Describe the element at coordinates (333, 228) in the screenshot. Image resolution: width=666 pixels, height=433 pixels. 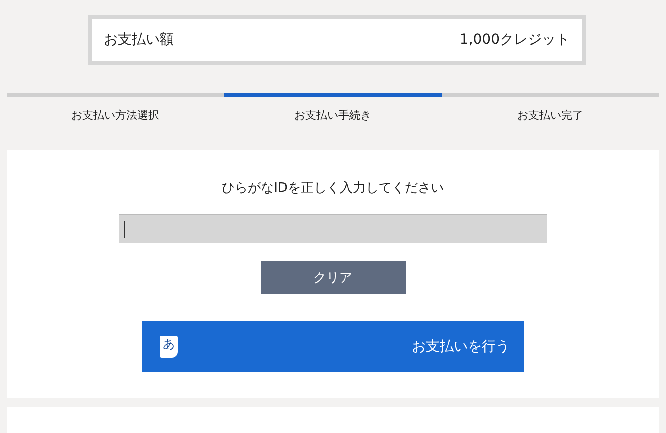
I see `id-input-field` at that location.